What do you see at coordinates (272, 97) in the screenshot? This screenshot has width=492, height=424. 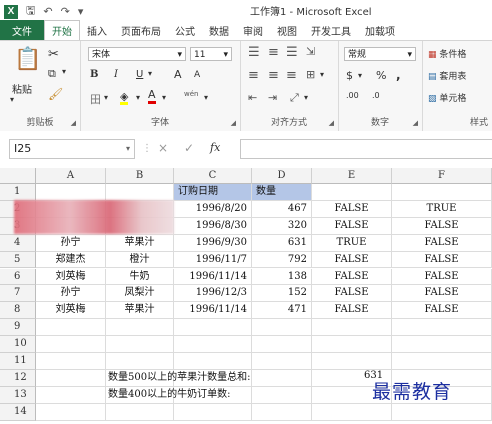 I see `increase-indent-icon: ⇥` at bounding box center [272, 97].